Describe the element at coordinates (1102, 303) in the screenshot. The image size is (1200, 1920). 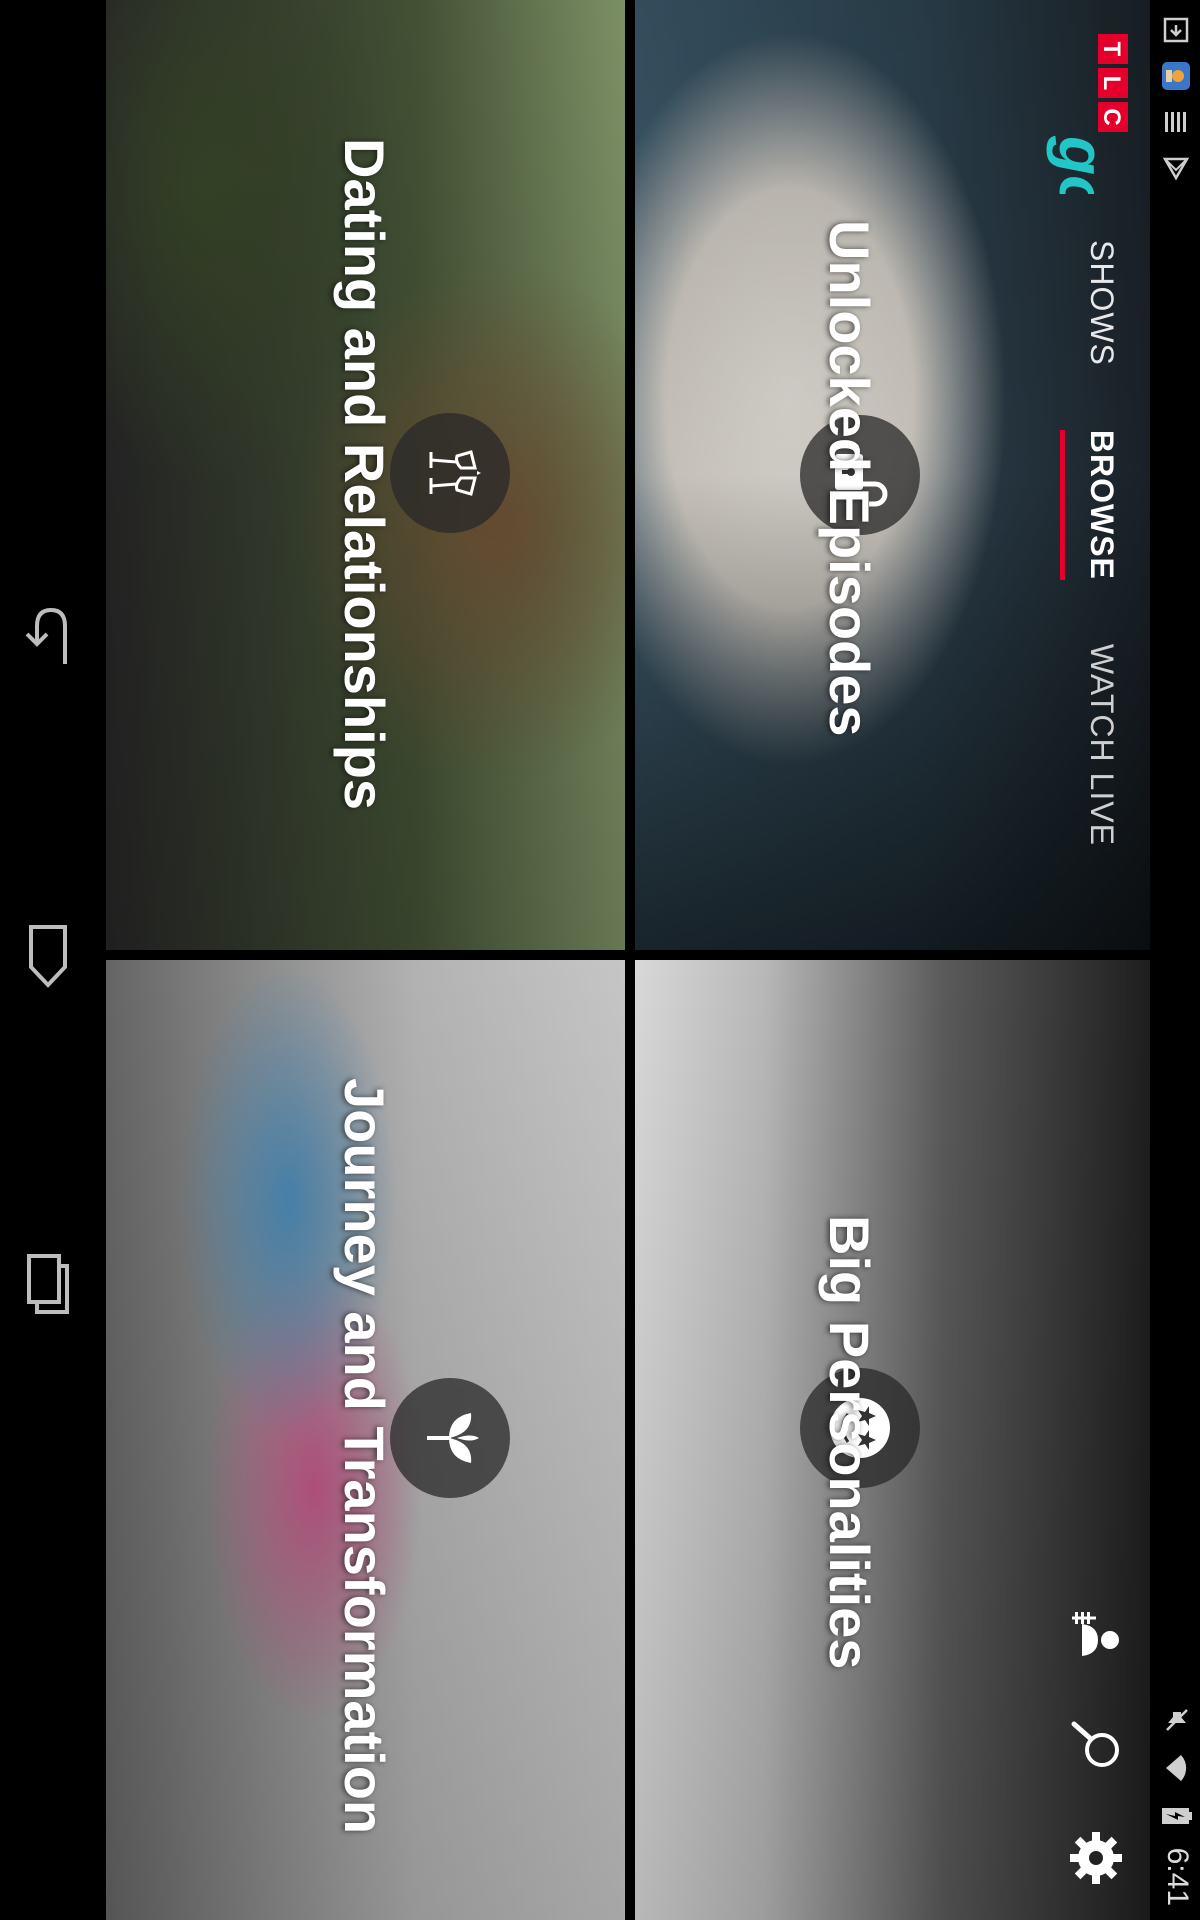
I see `tab-label: SHOWS` at that location.